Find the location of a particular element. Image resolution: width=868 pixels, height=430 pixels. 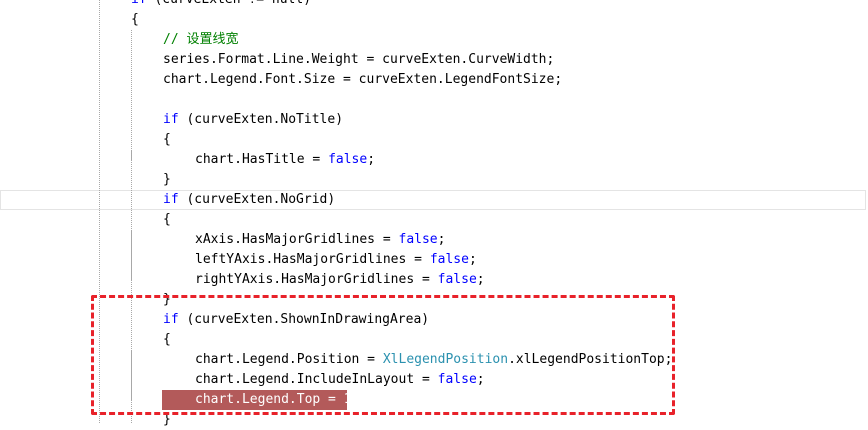

code-line: chart.HasTitle = false; is located at coordinates (285, 160).